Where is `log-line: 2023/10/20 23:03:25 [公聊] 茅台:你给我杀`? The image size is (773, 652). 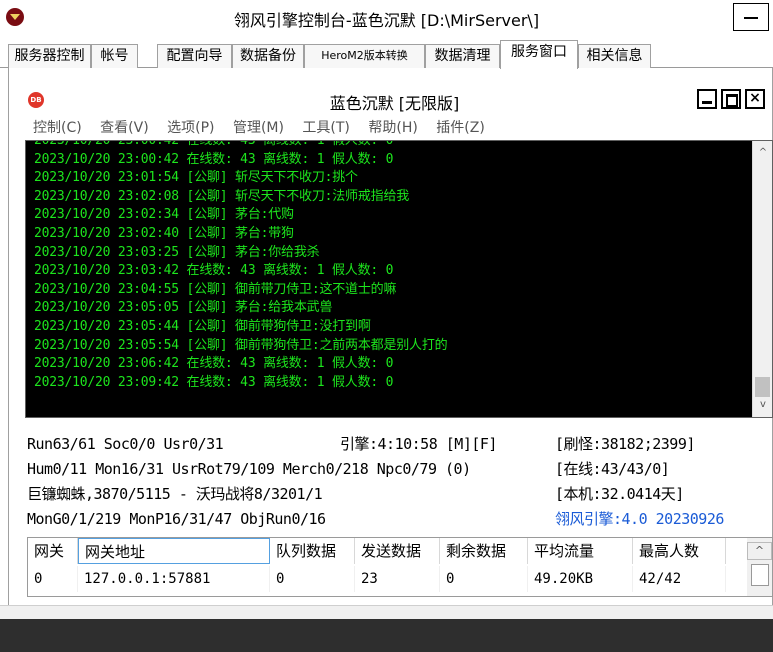
log-line: 2023/10/20 23:03:25 [公聊] 茅台:你给我杀 is located at coordinates (177, 252).